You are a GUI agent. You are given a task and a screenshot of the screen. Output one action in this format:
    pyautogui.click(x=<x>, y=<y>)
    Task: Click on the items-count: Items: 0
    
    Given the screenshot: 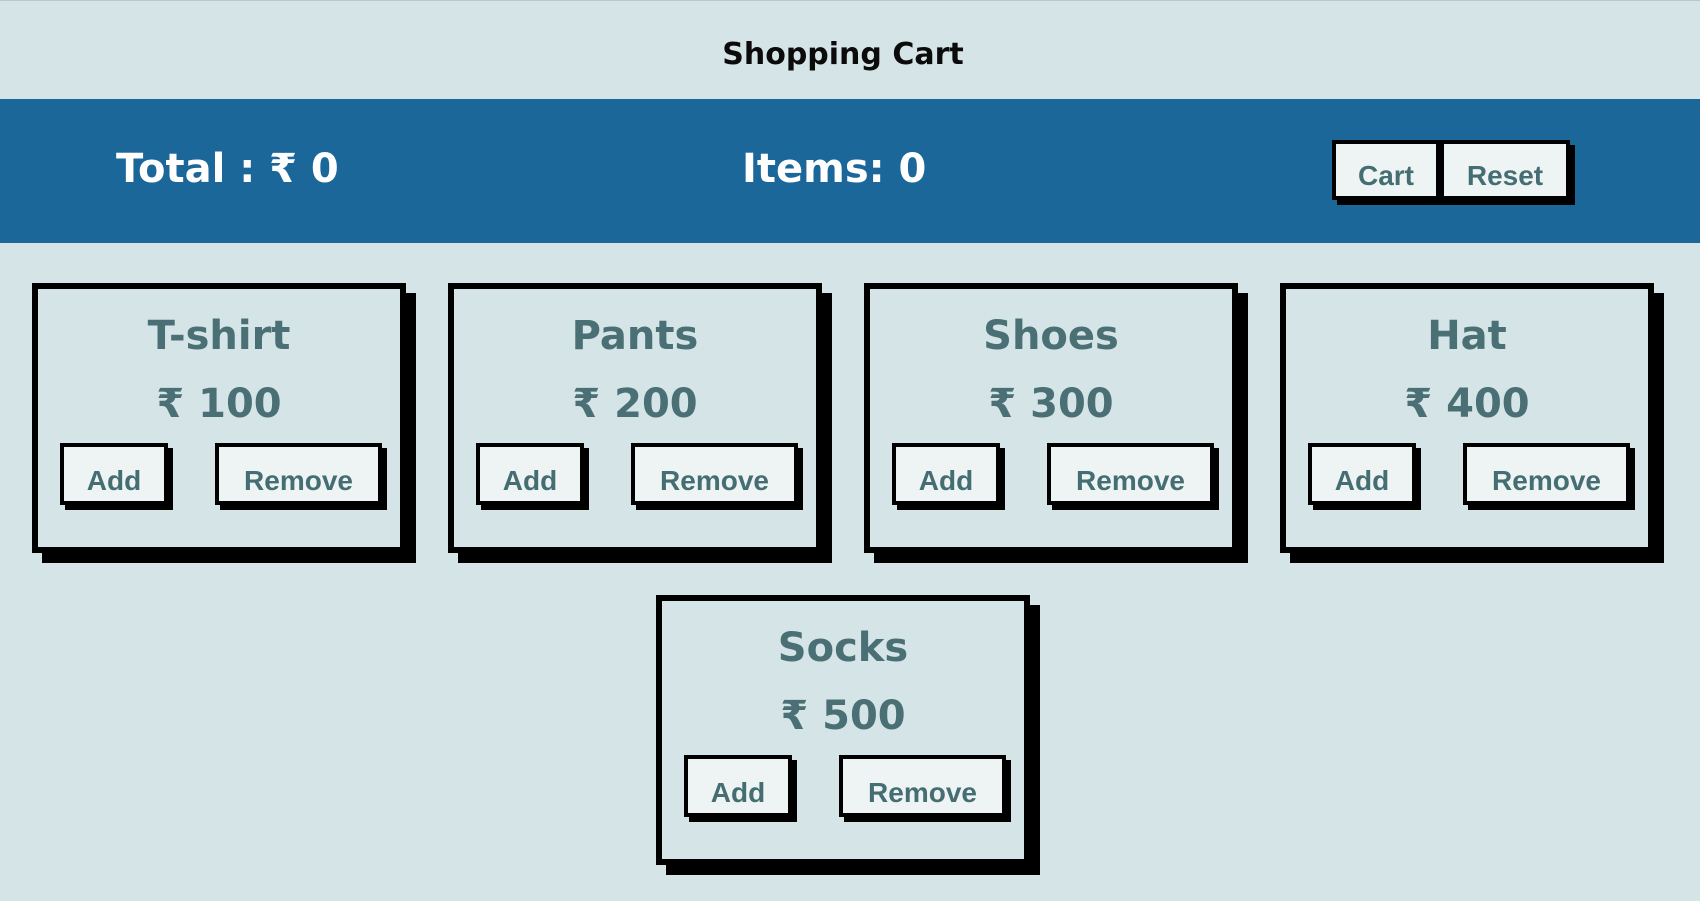 What is the action you would take?
    pyautogui.click(x=834, y=169)
    